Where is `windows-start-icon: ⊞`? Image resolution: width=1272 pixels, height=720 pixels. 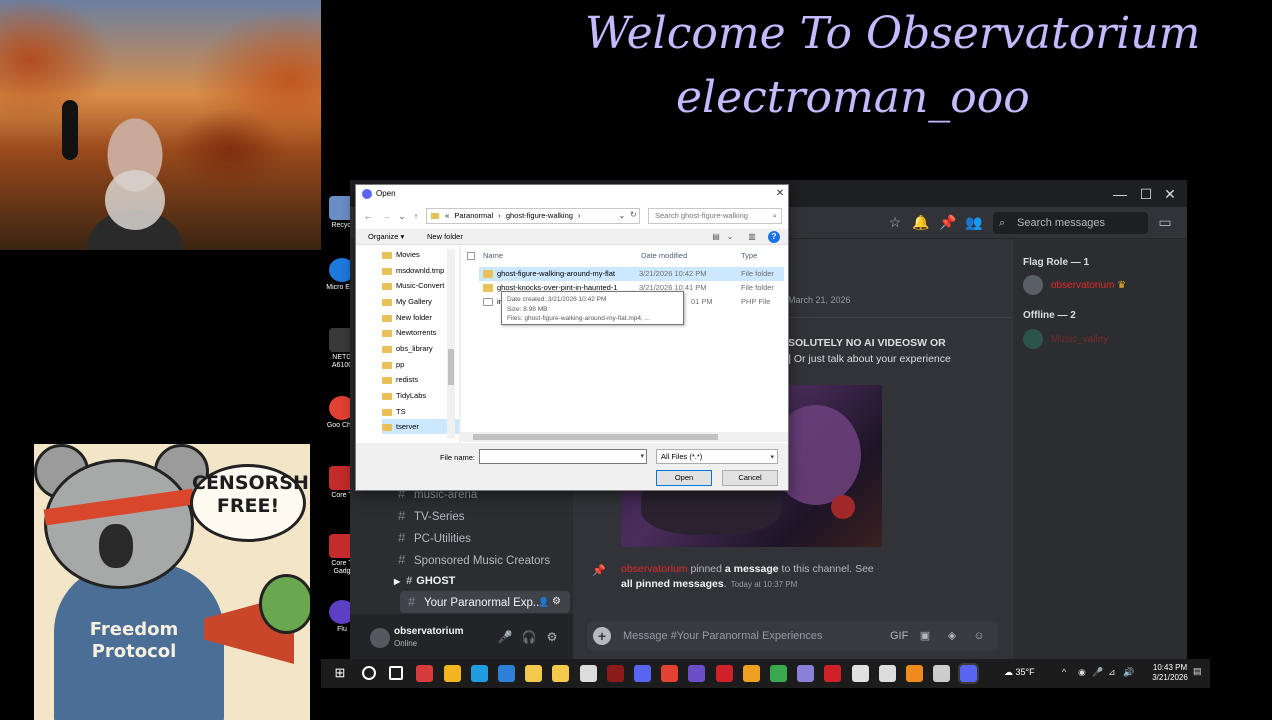
windows-start-icon: ⊞ is located at coordinates (340, 673).